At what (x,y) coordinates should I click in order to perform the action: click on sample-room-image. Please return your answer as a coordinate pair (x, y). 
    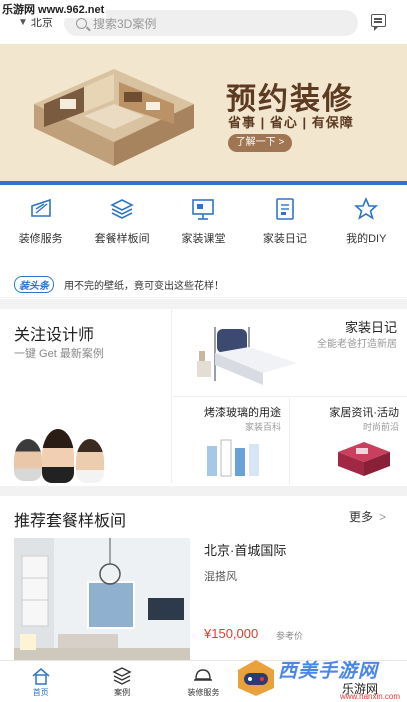
    Looking at the image, I should click on (102, 600).